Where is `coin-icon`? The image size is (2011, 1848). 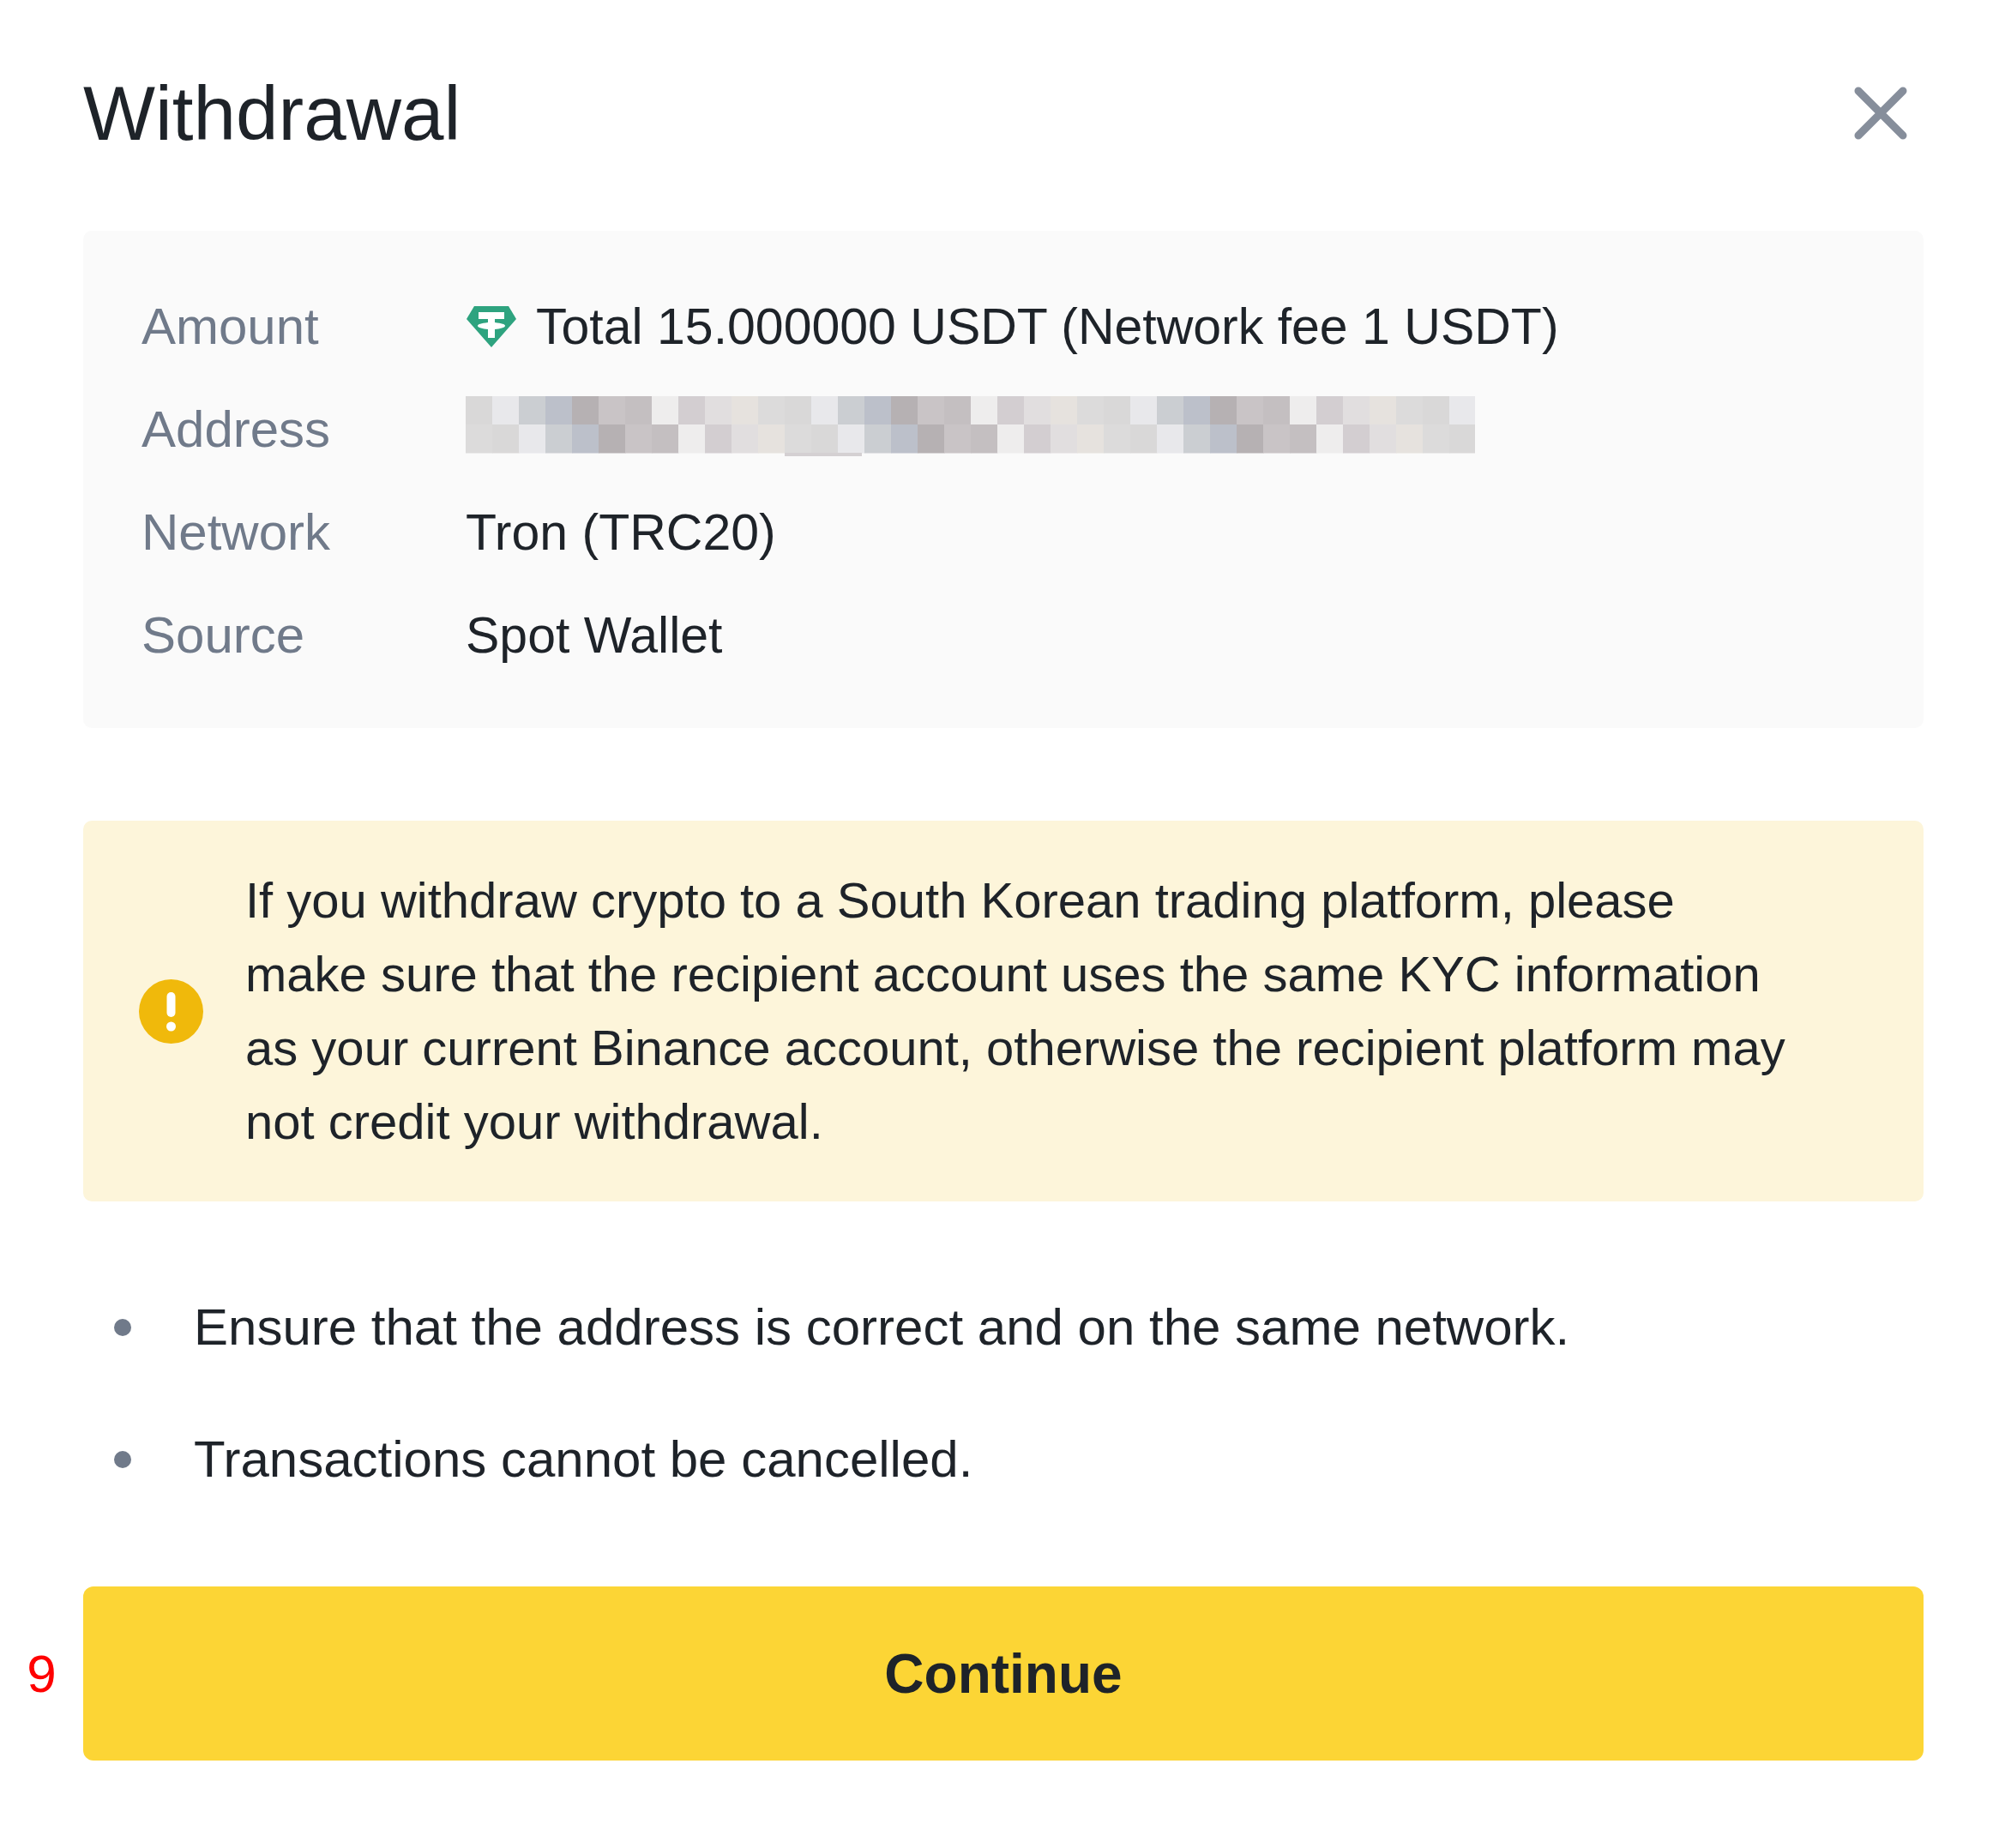
coin-icon is located at coordinates (491, 326).